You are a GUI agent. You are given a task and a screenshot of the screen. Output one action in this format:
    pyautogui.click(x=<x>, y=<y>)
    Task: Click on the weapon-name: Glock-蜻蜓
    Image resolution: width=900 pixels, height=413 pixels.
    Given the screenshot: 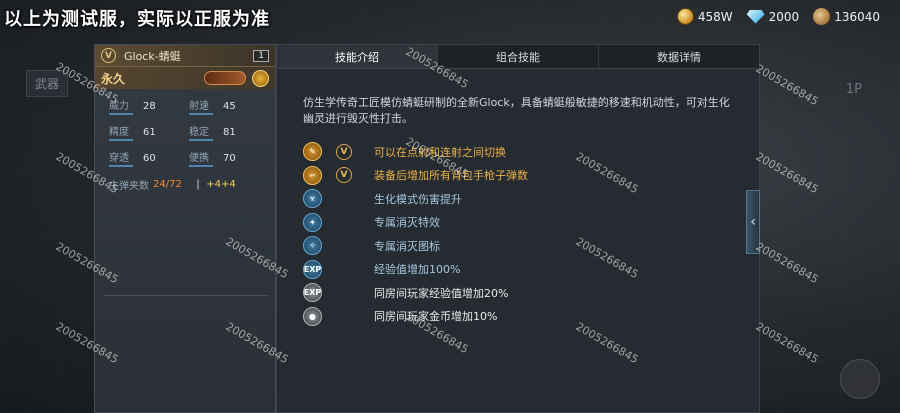 What is the action you would take?
    pyautogui.click(x=152, y=56)
    